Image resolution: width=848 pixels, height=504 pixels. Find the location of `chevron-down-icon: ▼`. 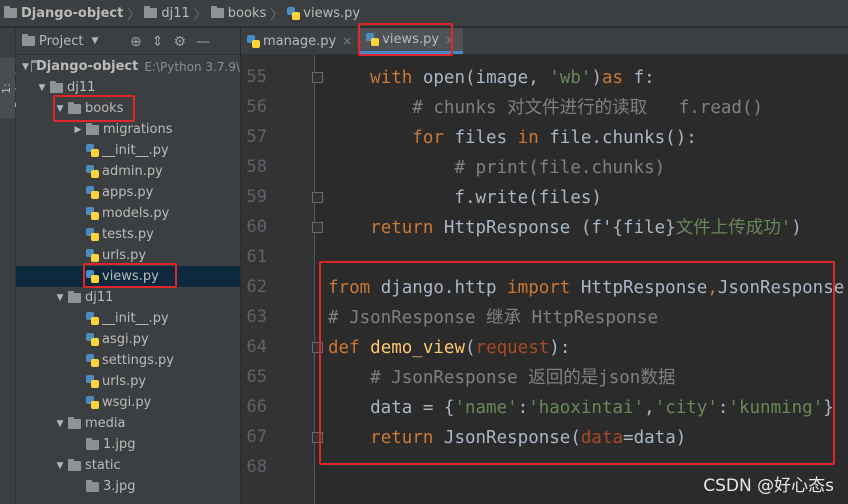

chevron-down-icon: ▼ is located at coordinates (94, 41).